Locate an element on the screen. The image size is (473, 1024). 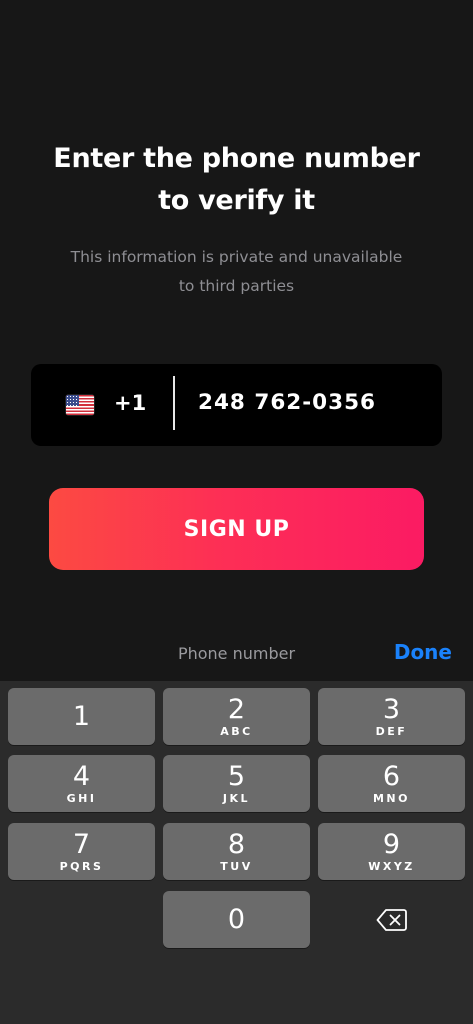
key-7: 7 PQRS is located at coordinates (81, 851).